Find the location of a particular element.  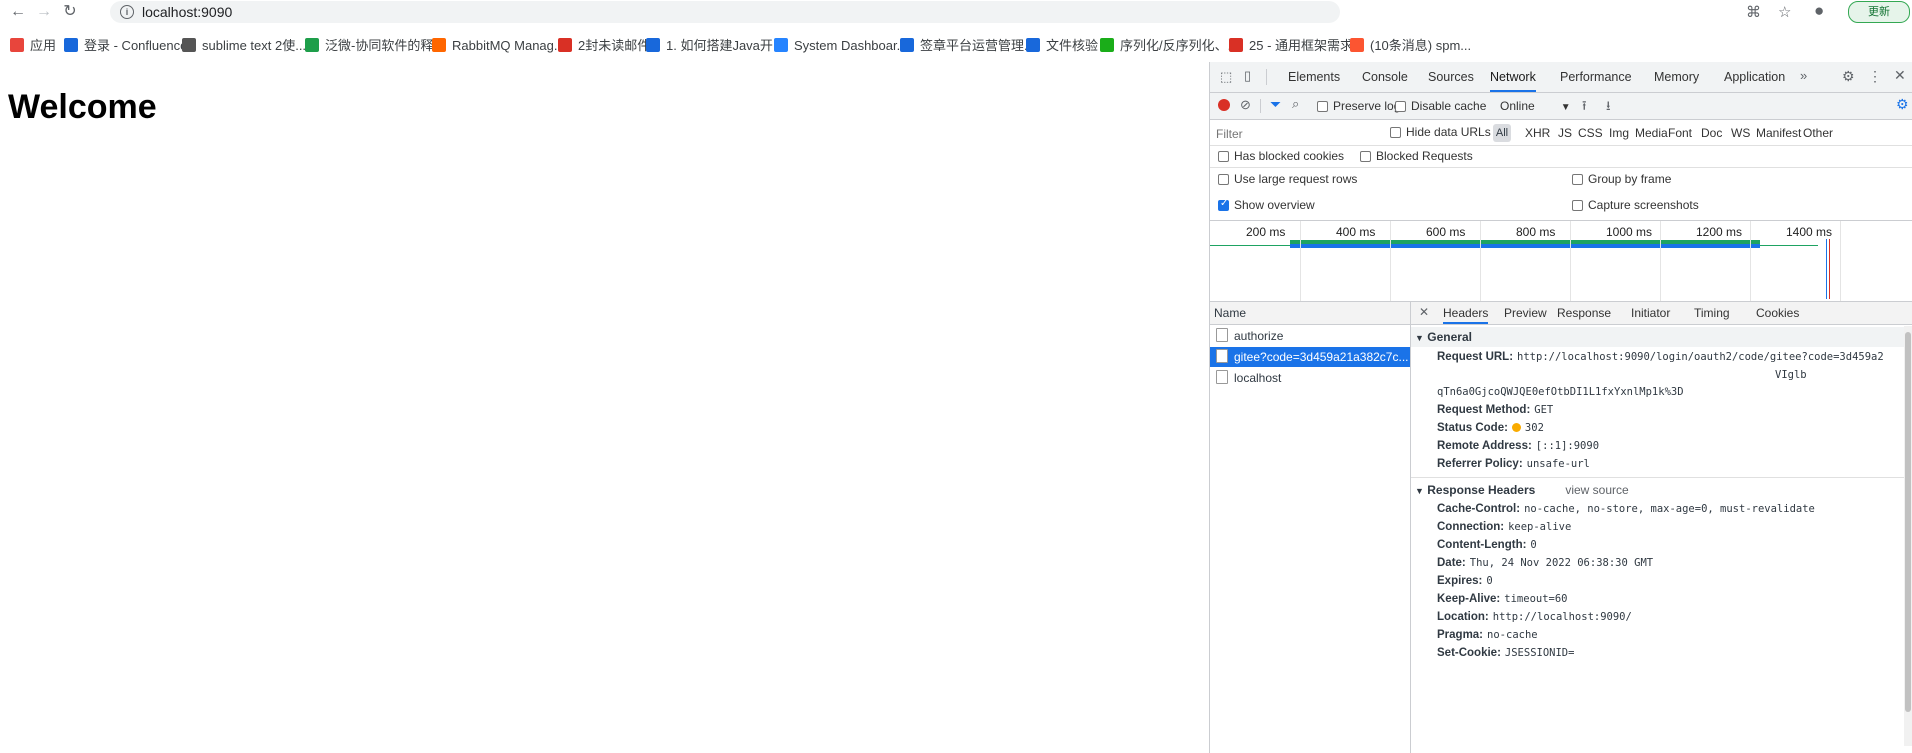

large-rows-checkbox: Use large request rows is located at coordinates (1287, 179).